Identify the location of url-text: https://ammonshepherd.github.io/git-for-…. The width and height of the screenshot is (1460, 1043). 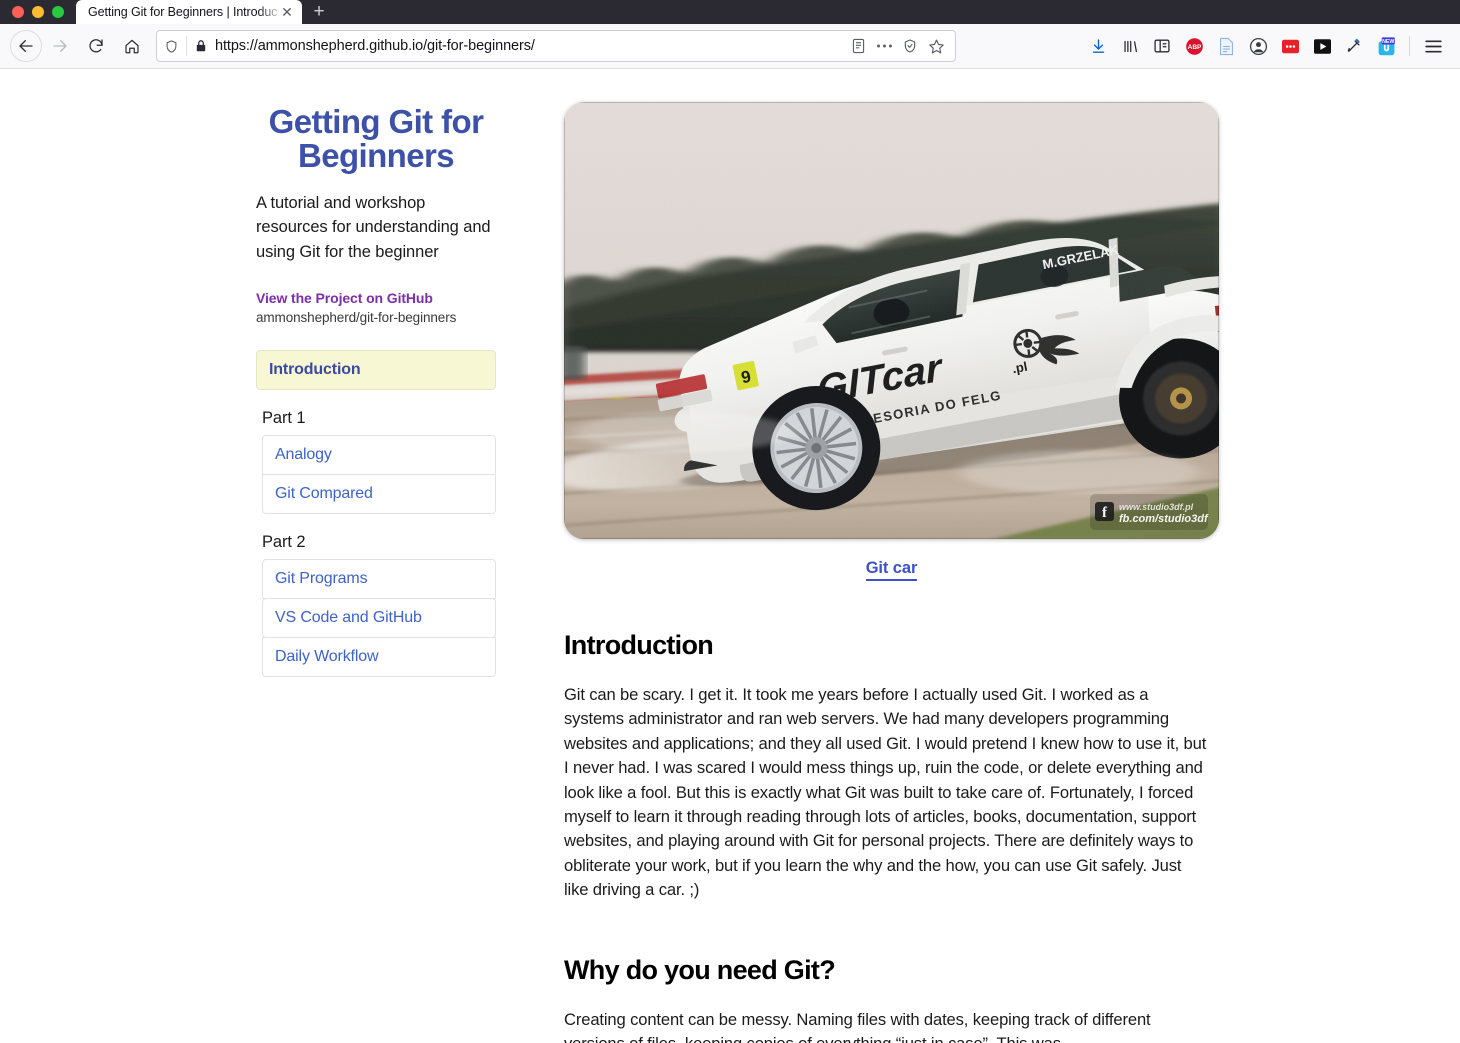
(375, 46).